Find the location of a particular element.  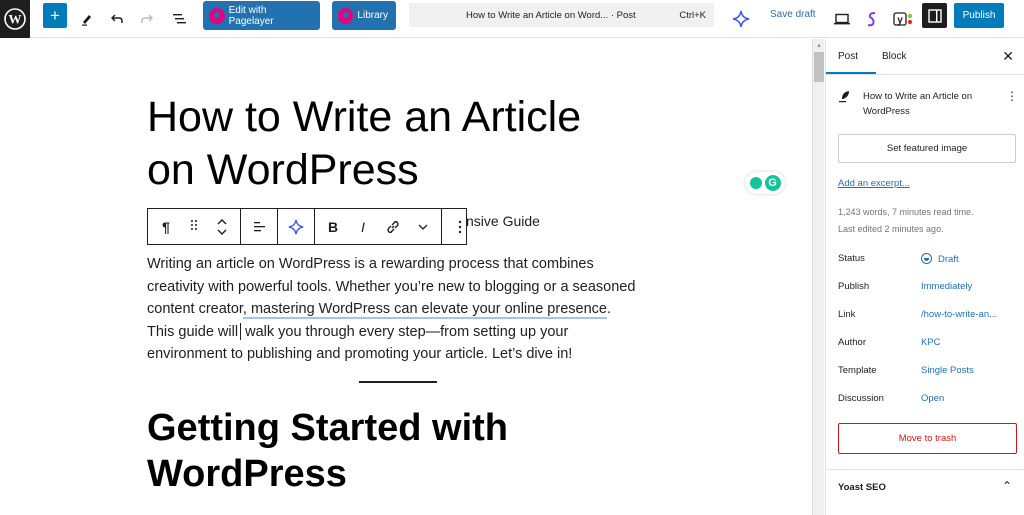

post-title: How to Write an Article on WordPress is located at coordinates (387, 144).